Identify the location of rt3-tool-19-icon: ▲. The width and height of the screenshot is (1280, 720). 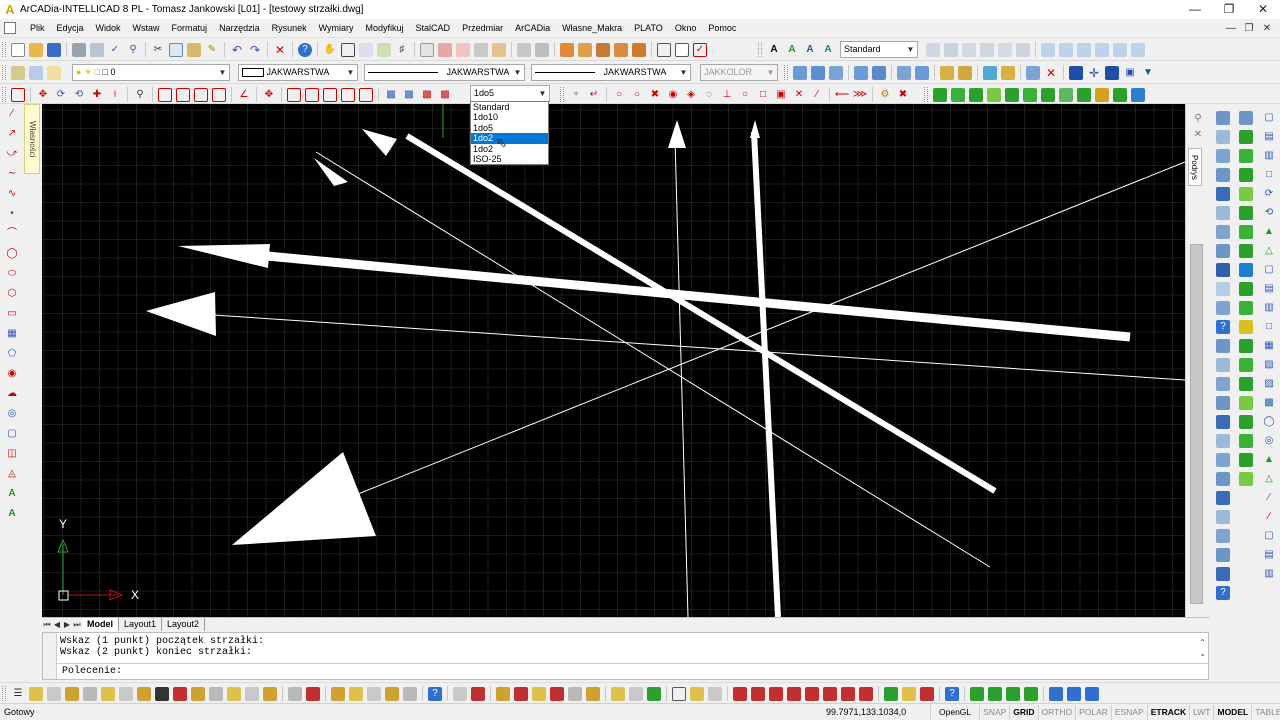
(1269, 460).